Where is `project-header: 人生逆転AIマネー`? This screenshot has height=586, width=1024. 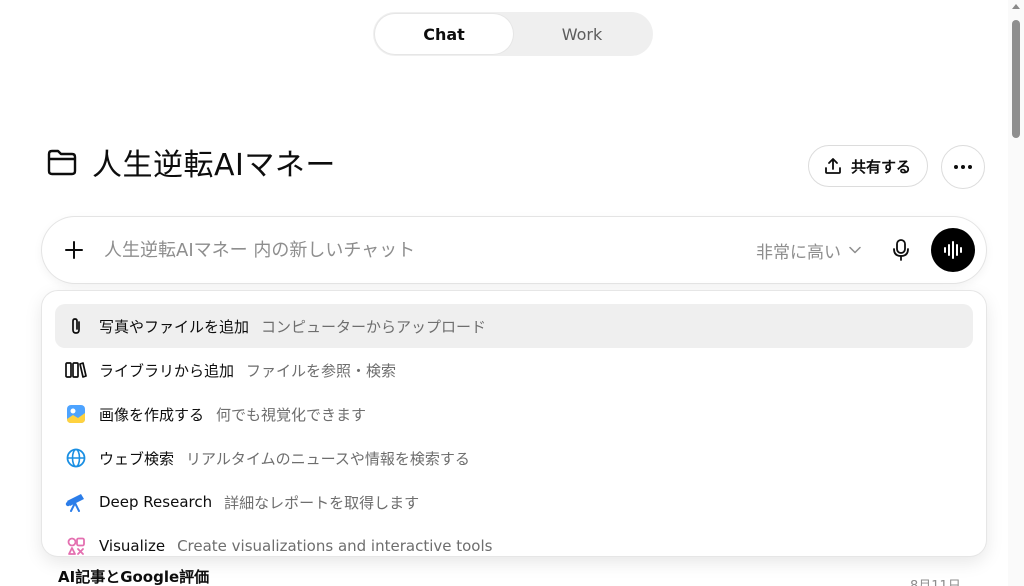 project-header: 人生逆転AIマネー is located at coordinates (191, 162).